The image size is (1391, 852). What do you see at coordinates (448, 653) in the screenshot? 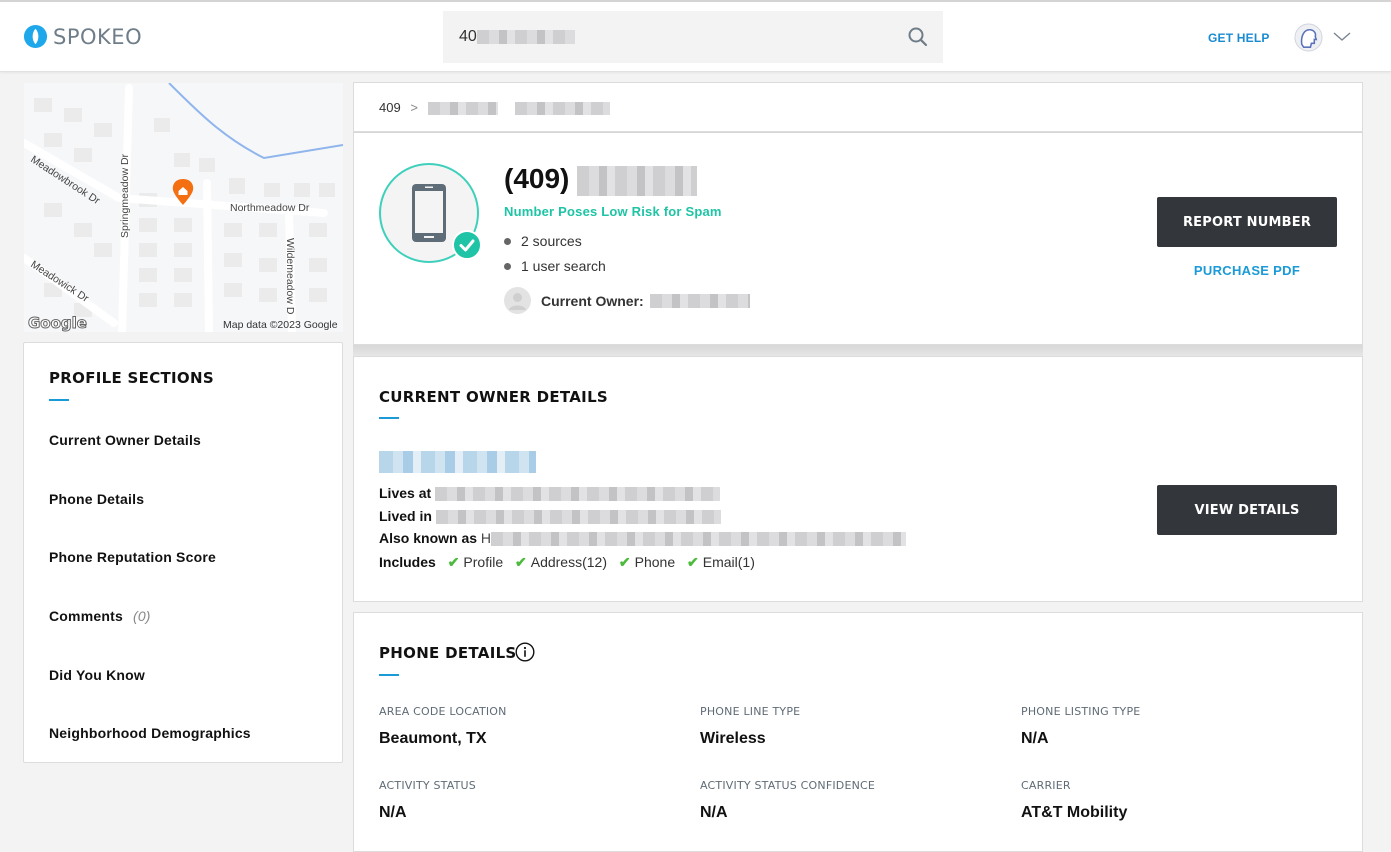
I see `section-title: PHONE DETAILS` at bounding box center [448, 653].